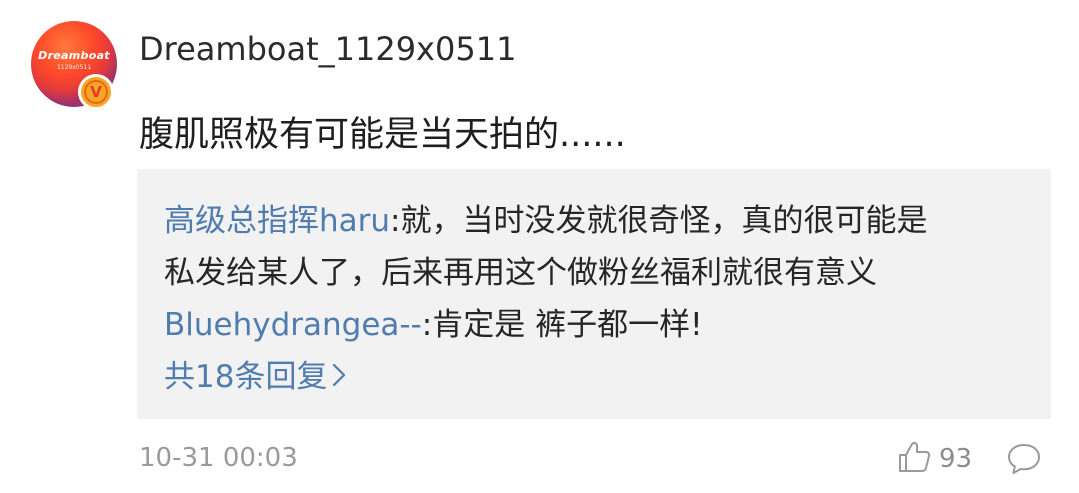  Describe the element at coordinates (327, 49) in the screenshot. I see `username: Dreamboat_1129x0511` at that location.